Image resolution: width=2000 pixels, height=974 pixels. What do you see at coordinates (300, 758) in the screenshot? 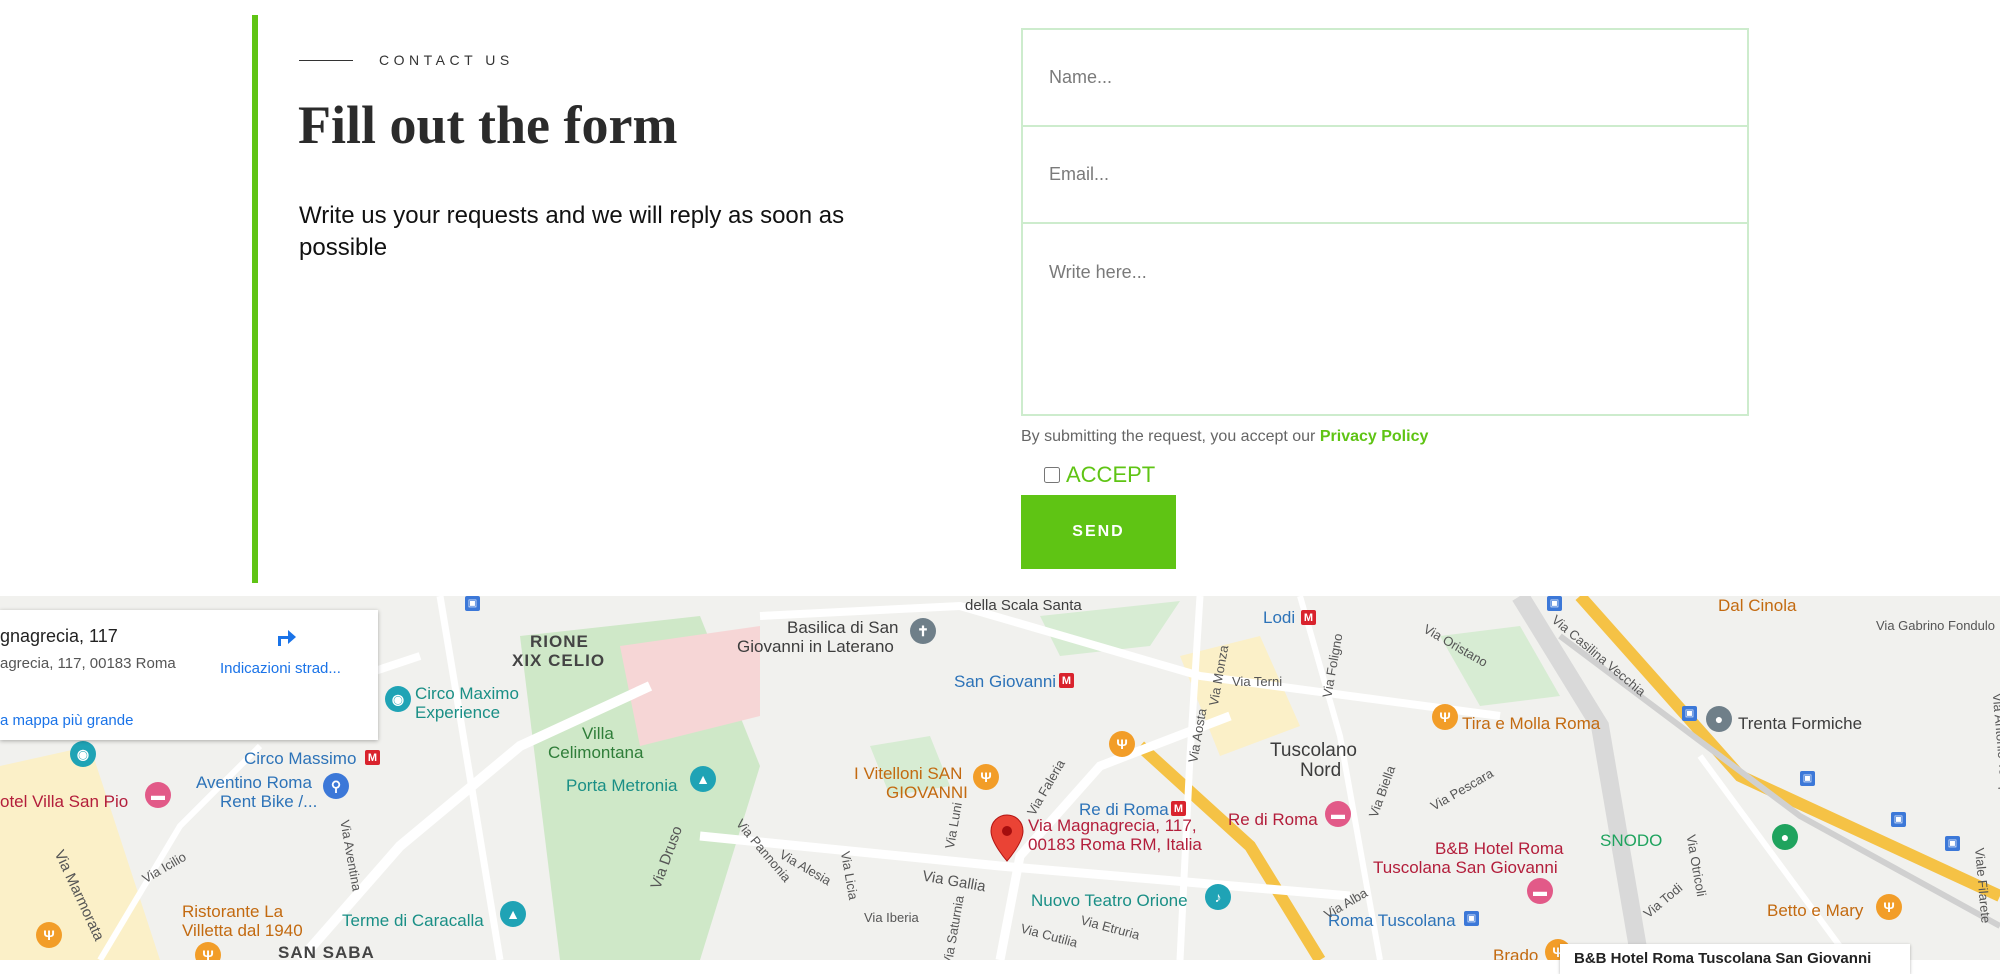
I see `map-label-circo-massimo: Circo Massimo` at bounding box center [300, 758].